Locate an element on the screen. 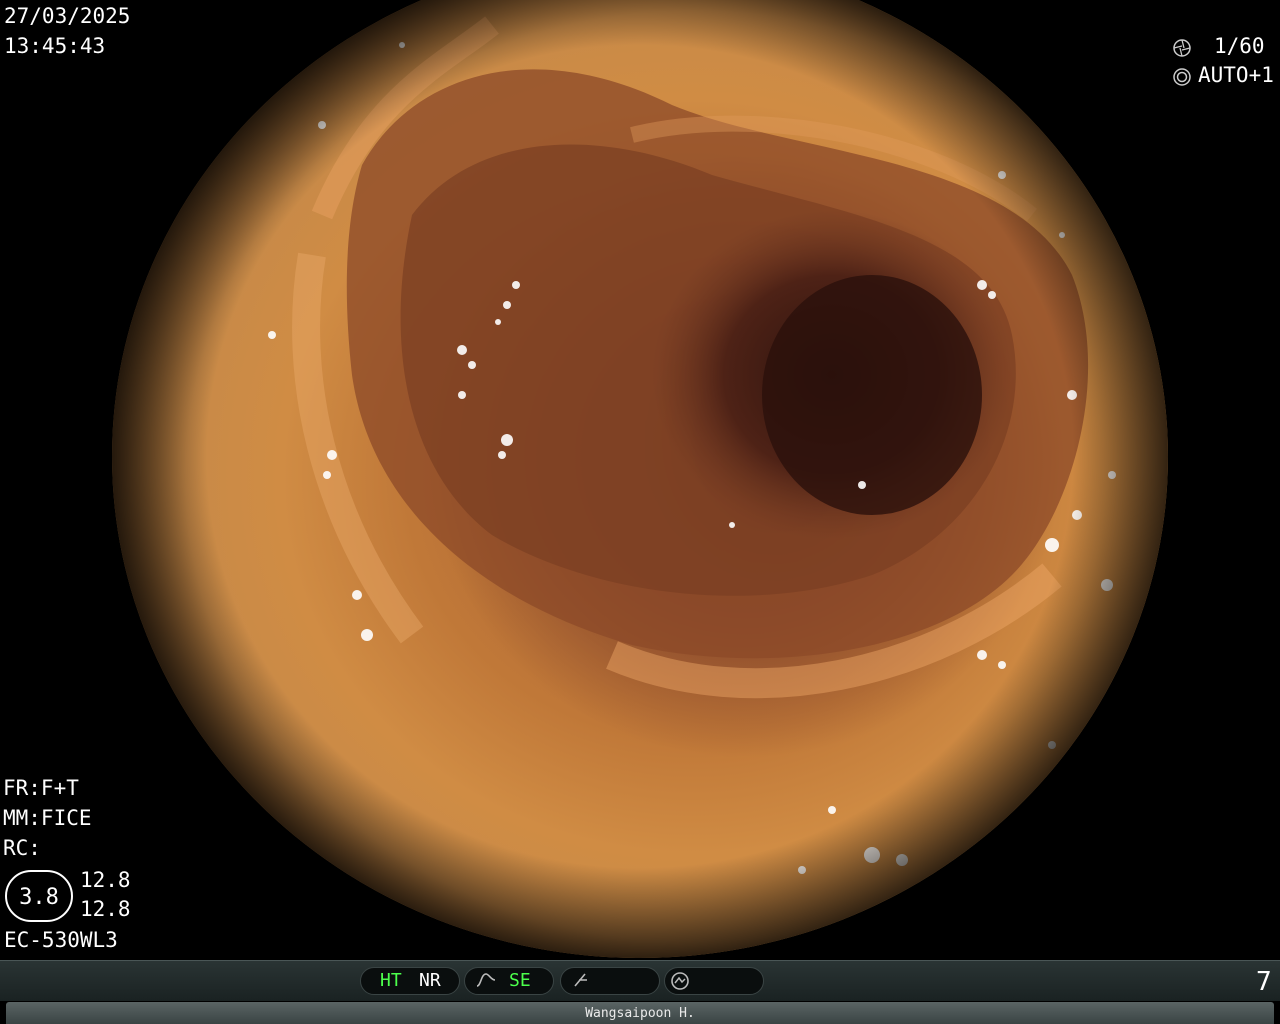 This screenshot has width=1280, height=1024. curve-icon is located at coordinates (486, 984).